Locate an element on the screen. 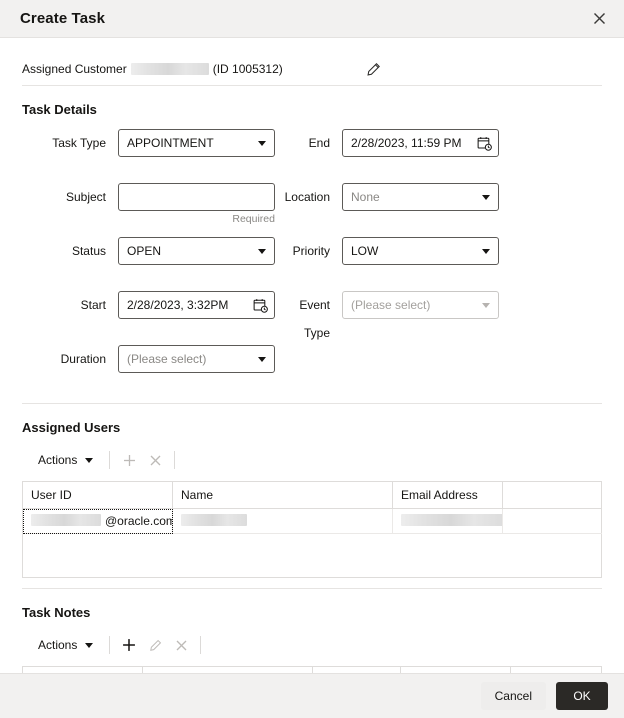 This screenshot has width=624, height=718. name-redacted is located at coordinates (214, 520).